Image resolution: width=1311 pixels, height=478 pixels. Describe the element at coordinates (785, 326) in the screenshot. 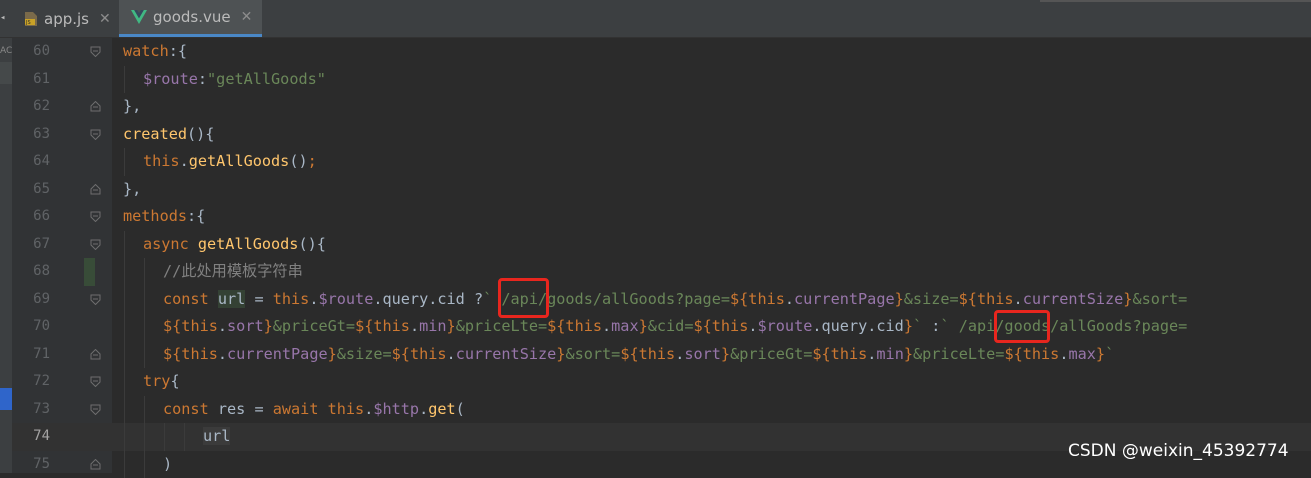

I see `code-token: $route` at that location.